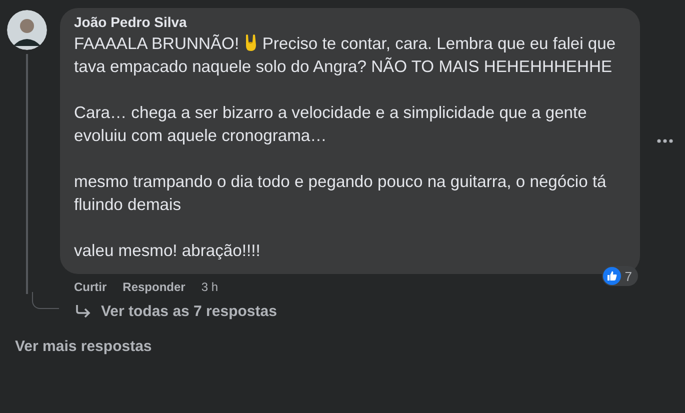  What do you see at coordinates (350, 346) in the screenshot?
I see `more-replies-link: Ver mais respostas` at bounding box center [350, 346].